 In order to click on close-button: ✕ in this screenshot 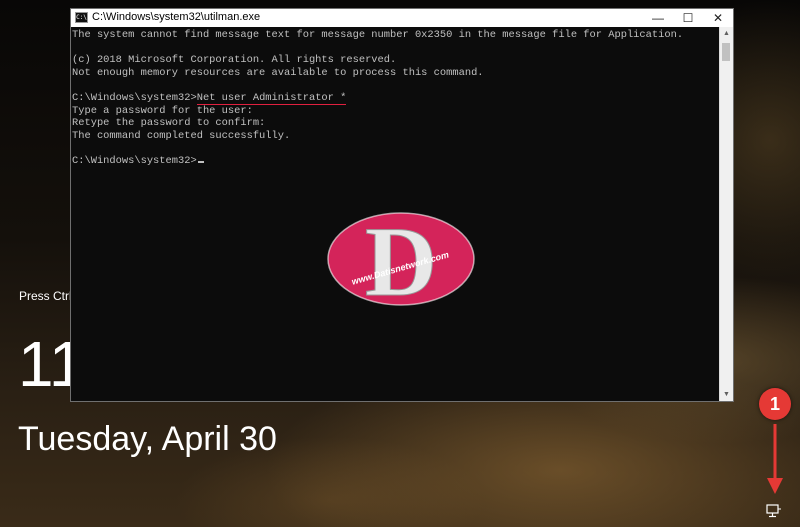, I will do `click(718, 18)`.